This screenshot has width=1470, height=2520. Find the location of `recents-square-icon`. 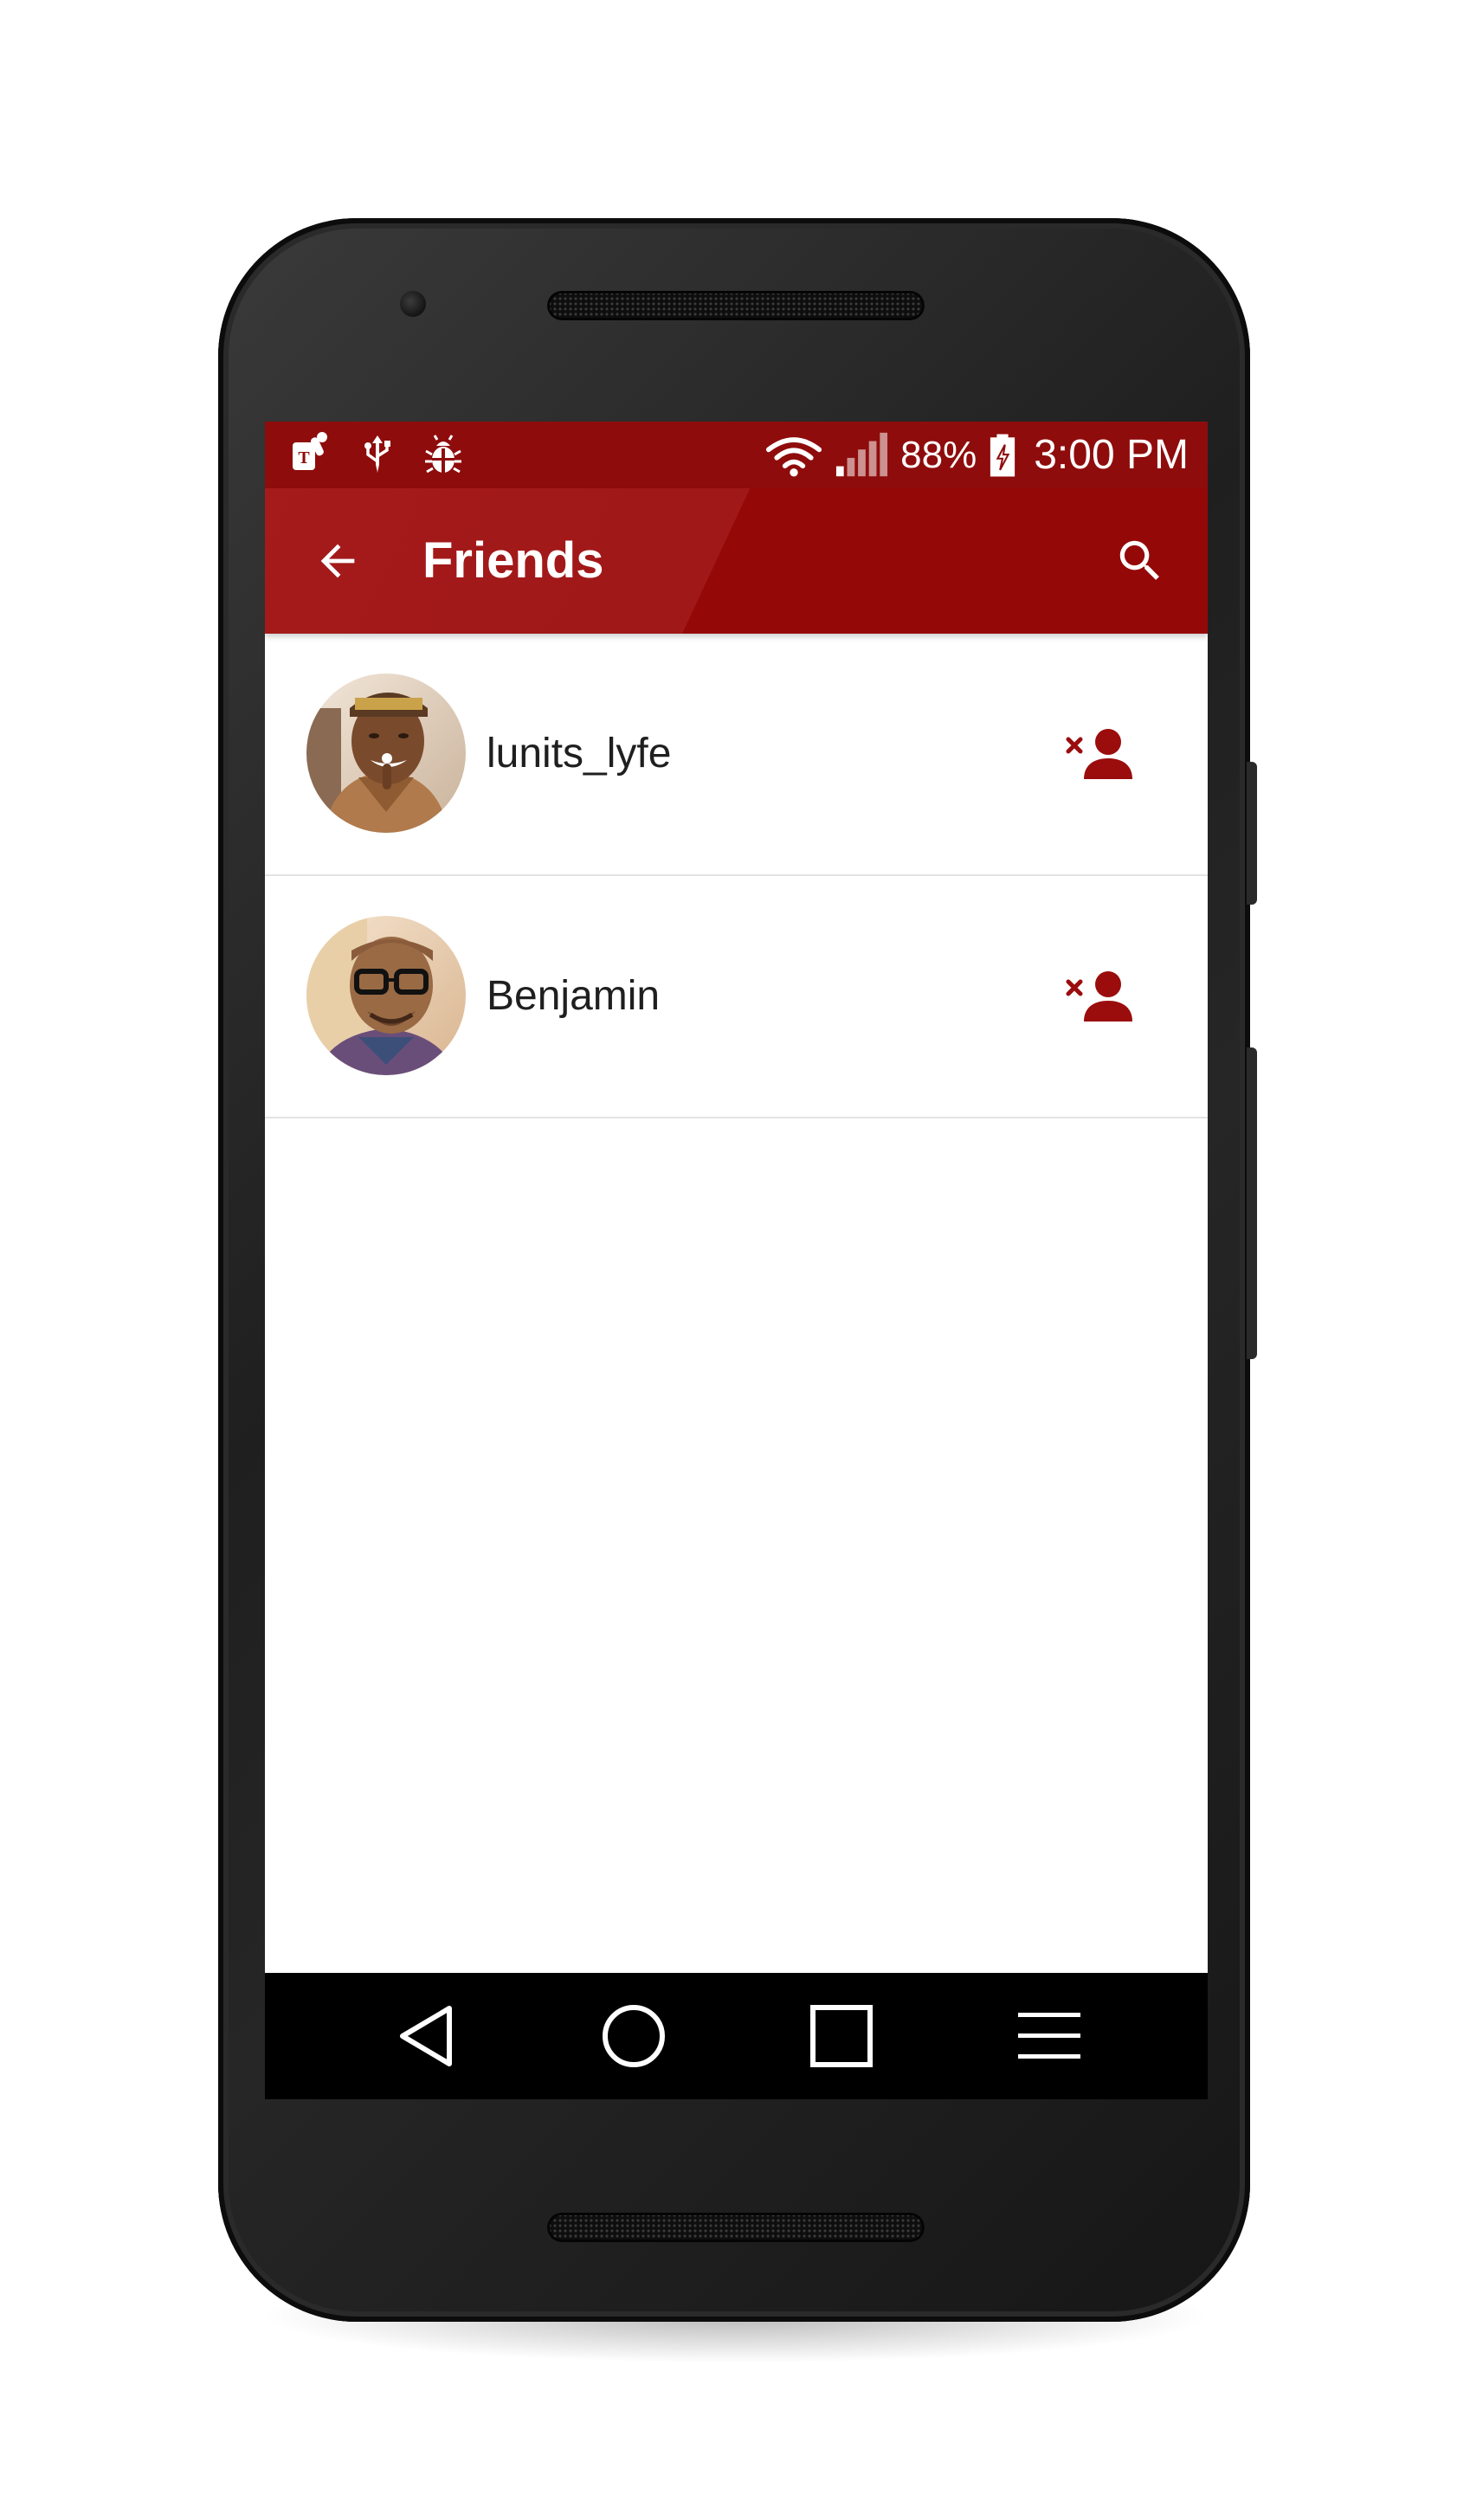

recents-square-icon is located at coordinates (842, 2036).